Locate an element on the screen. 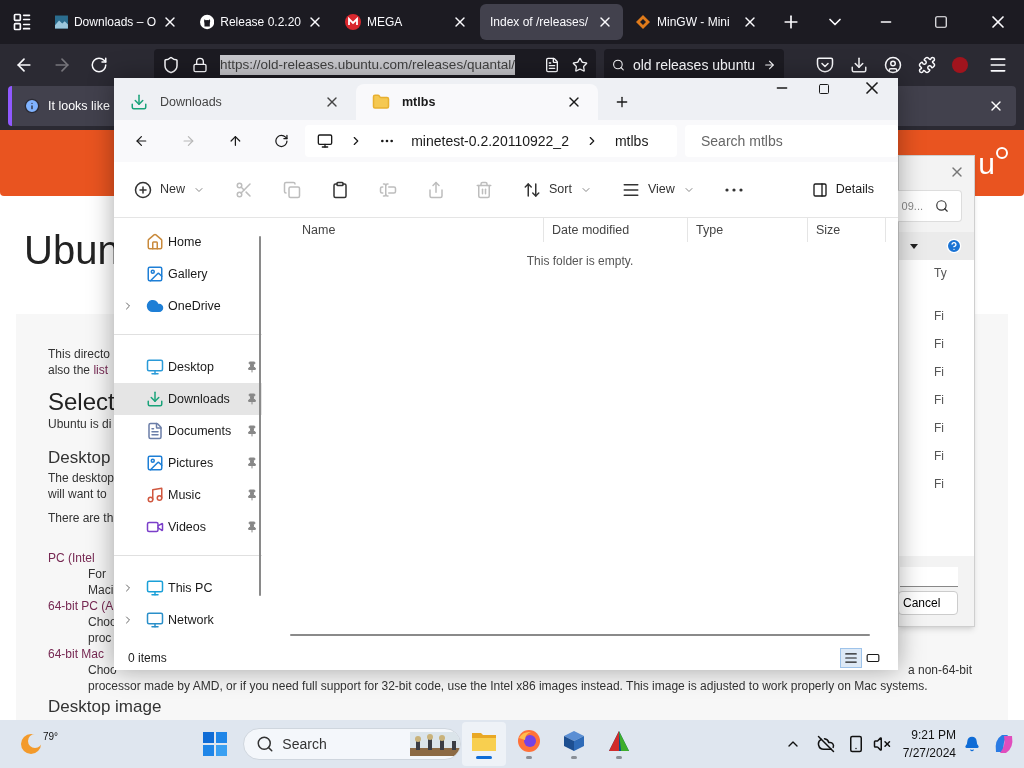 The image size is (1024, 768). bell-icon is located at coordinates (972, 744).